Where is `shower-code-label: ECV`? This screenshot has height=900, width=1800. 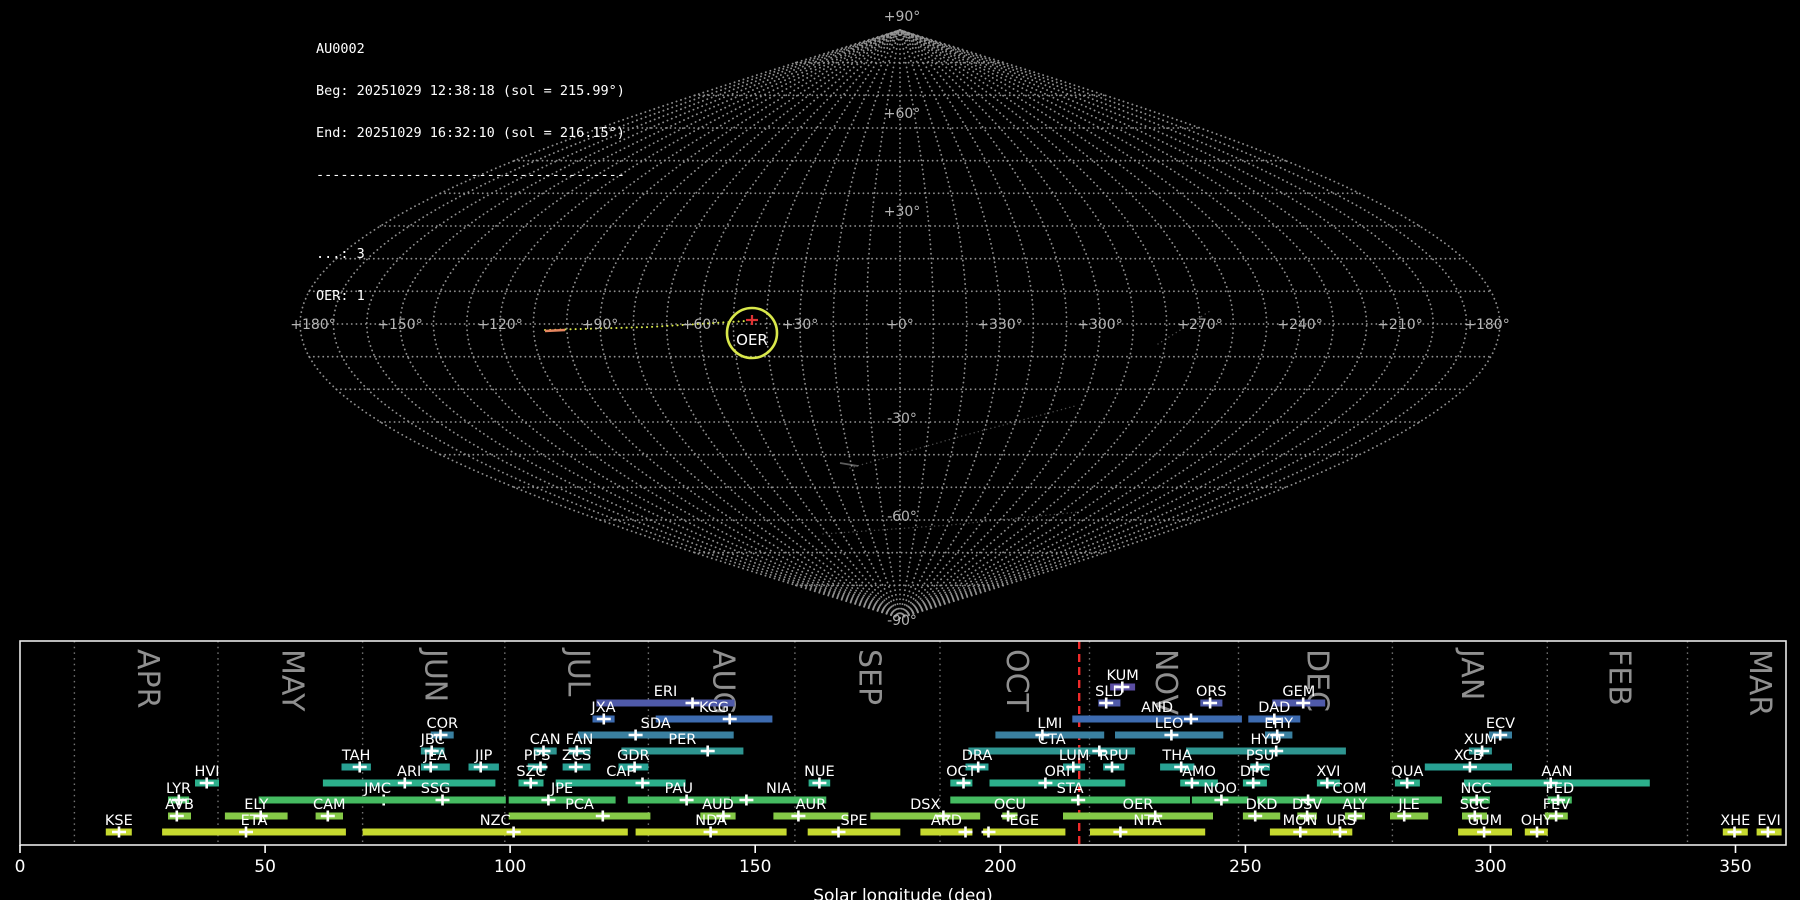
shower-code-label: ECV is located at coordinates (1500, 724).